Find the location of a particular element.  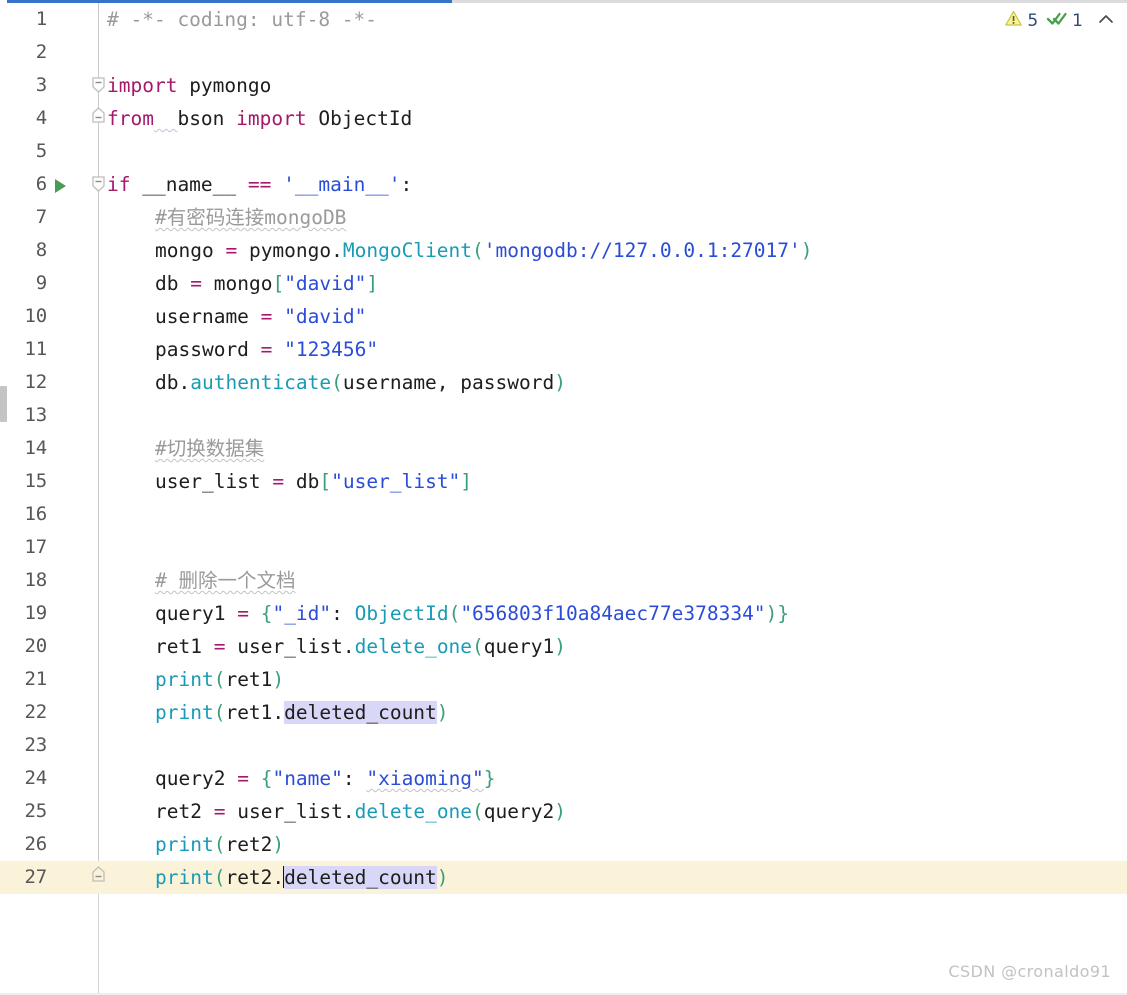

code-line: ret2 = user_list.delete_one(query2) is located at coordinates (360, 811).